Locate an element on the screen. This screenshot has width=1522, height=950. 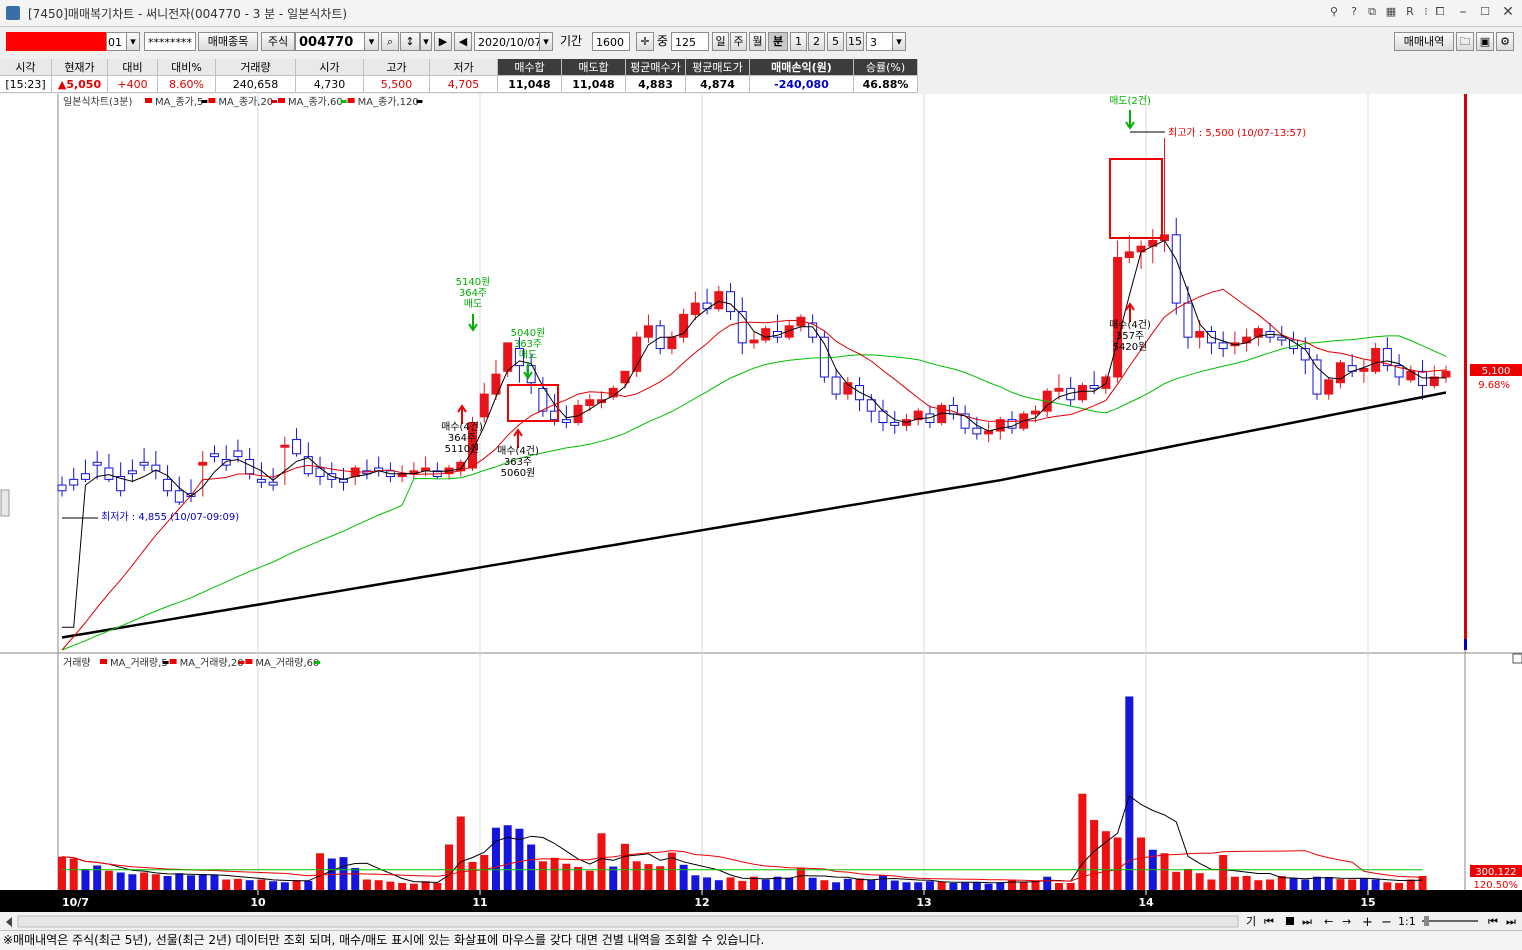
timeframe-tab-월: 월 is located at coordinates (757, 41).